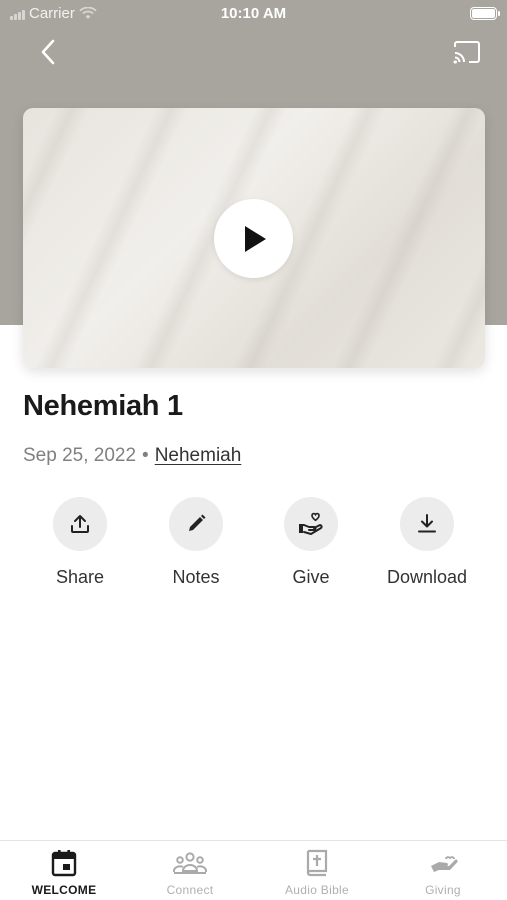 The height and width of the screenshot is (900, 507). I want to click on share-circle, so click(80, 524).